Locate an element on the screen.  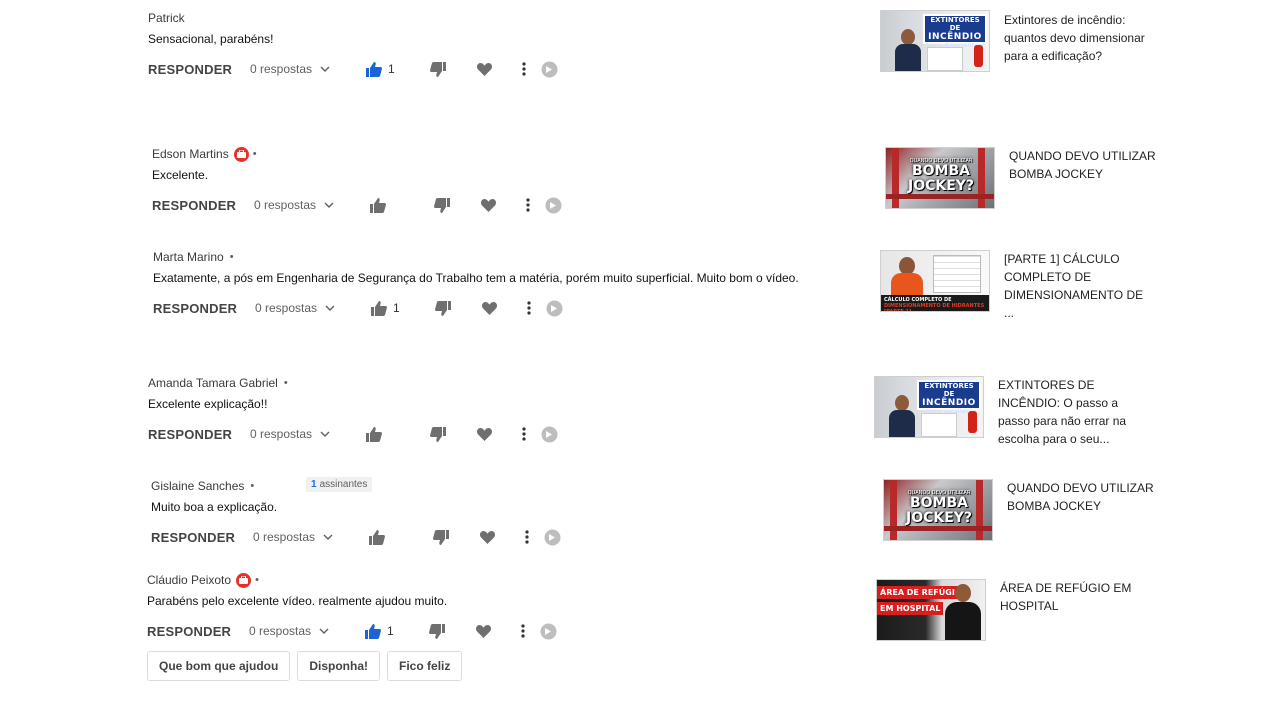
quick-reply-button: Que bom que ajudou is located at coordinates (219, 666).